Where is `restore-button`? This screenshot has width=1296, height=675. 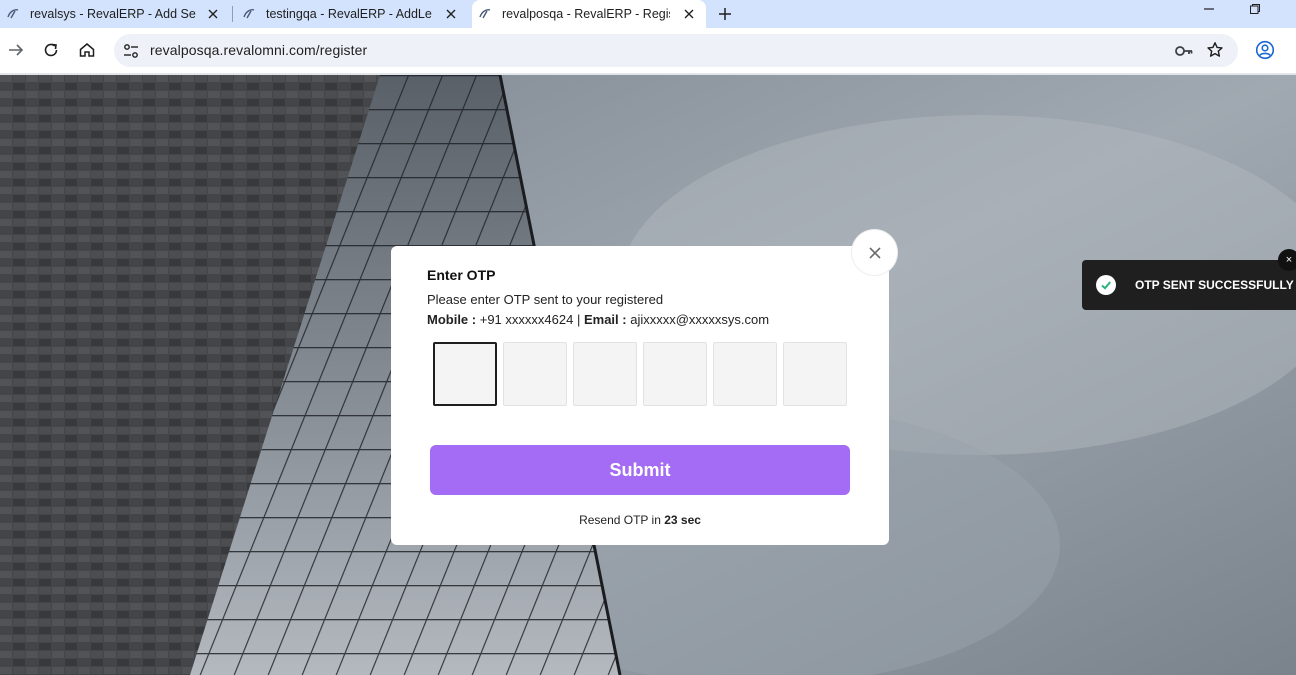
restore-button is located at coordinates (1255, 9).